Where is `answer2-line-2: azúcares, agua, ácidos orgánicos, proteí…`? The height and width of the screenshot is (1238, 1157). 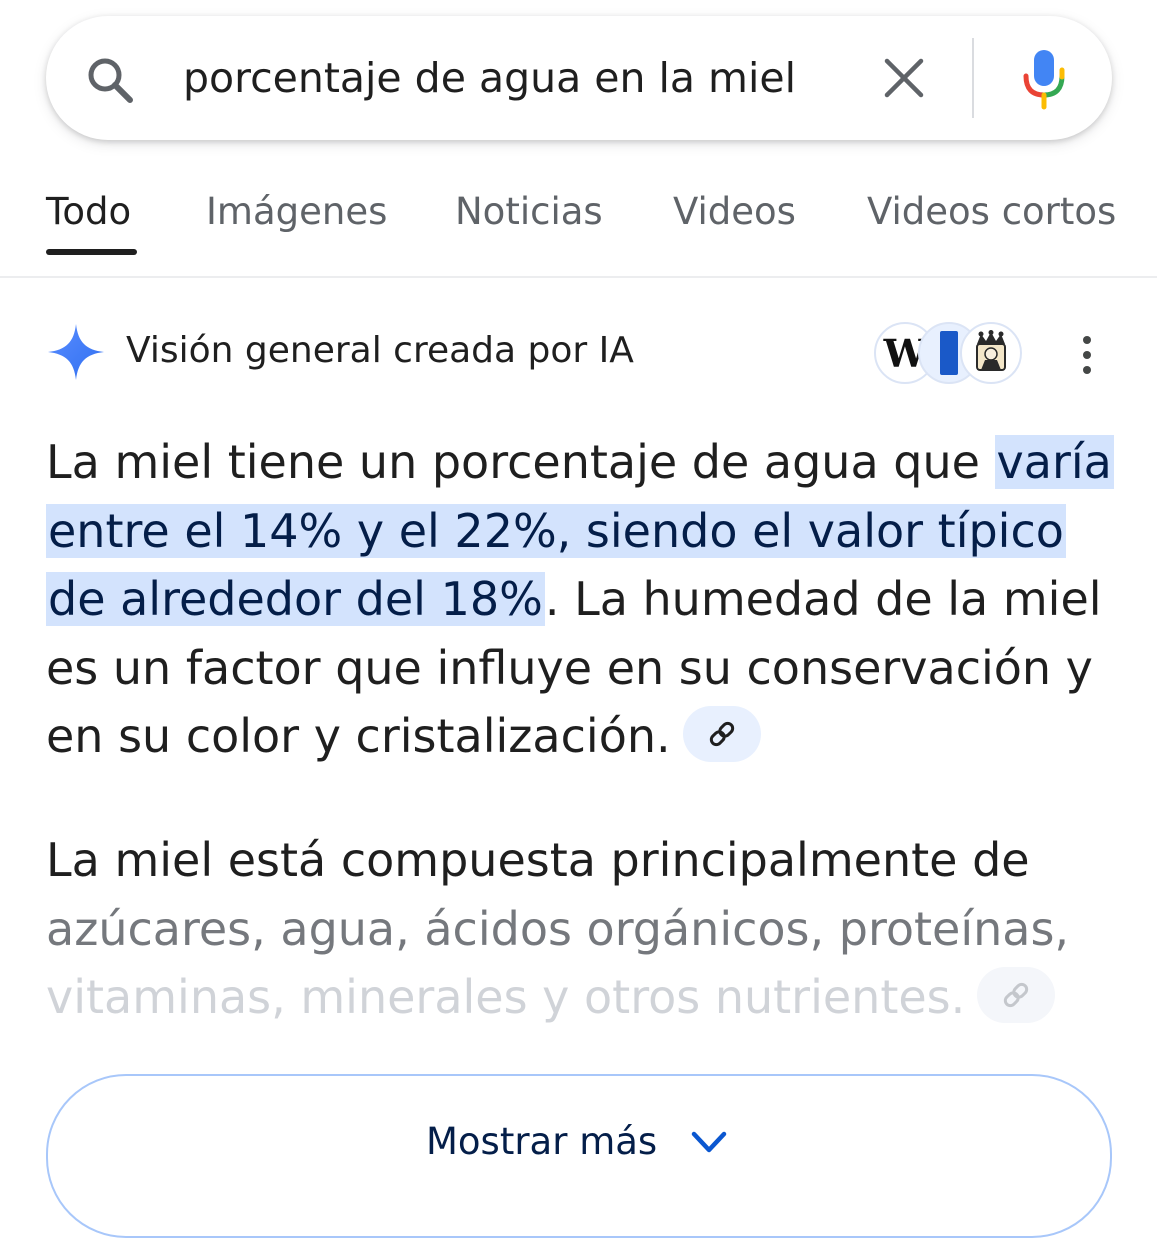
answer2-line-2: azúcares, agua, ácidos orgánicos, proteí… is located at coordinates (558, 928).